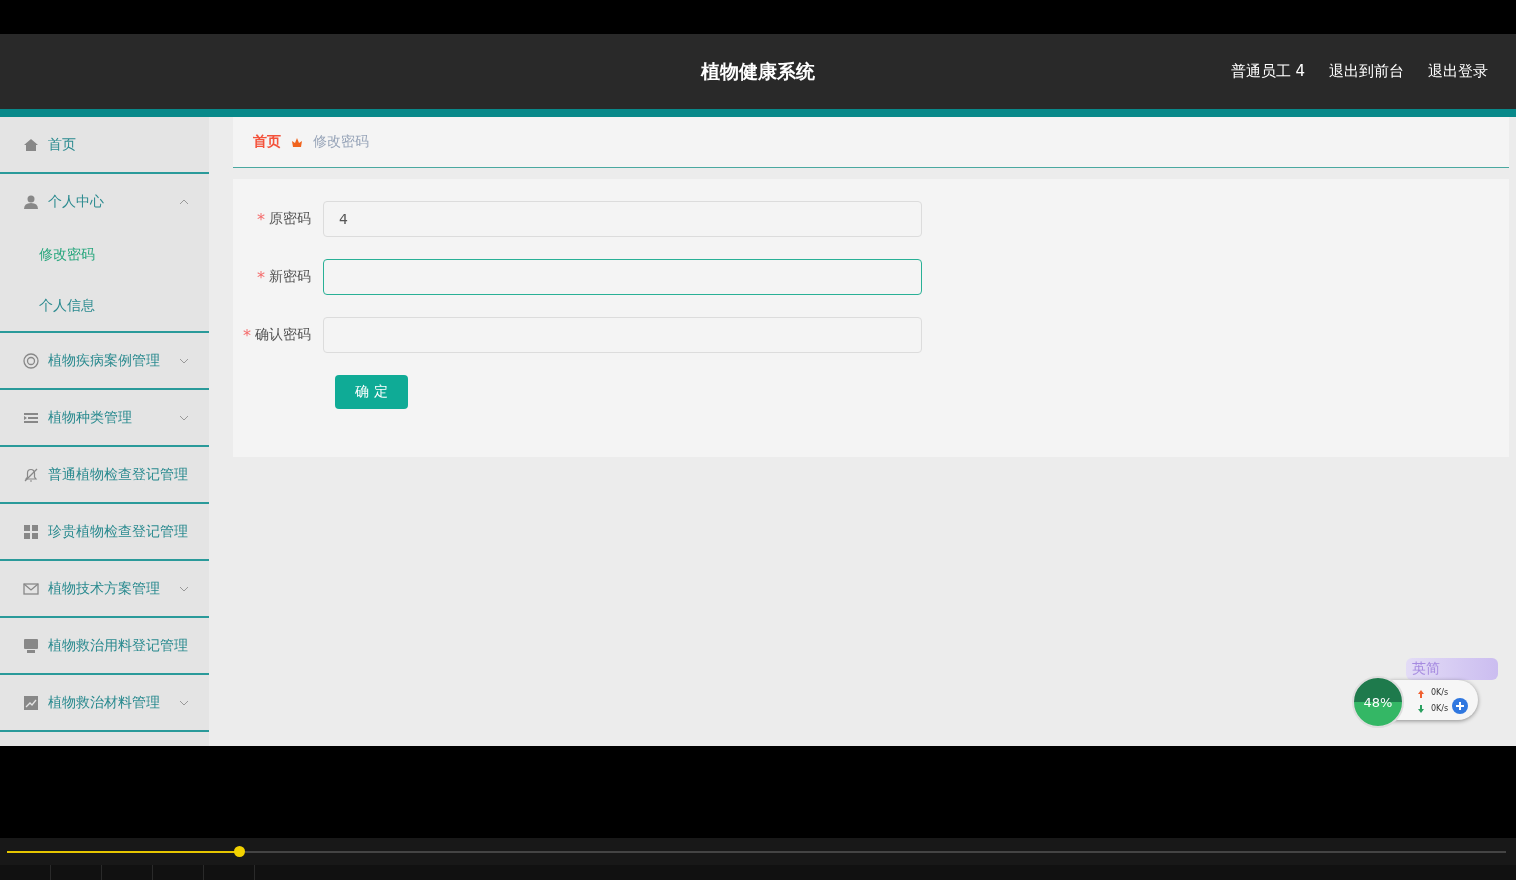 Image resolution: width=1516 pixels, height=880 pixels. What do you see at coordinates (622, 219) in the screenshot?
I see `password-field: 4` at bounding box center [622, 219].